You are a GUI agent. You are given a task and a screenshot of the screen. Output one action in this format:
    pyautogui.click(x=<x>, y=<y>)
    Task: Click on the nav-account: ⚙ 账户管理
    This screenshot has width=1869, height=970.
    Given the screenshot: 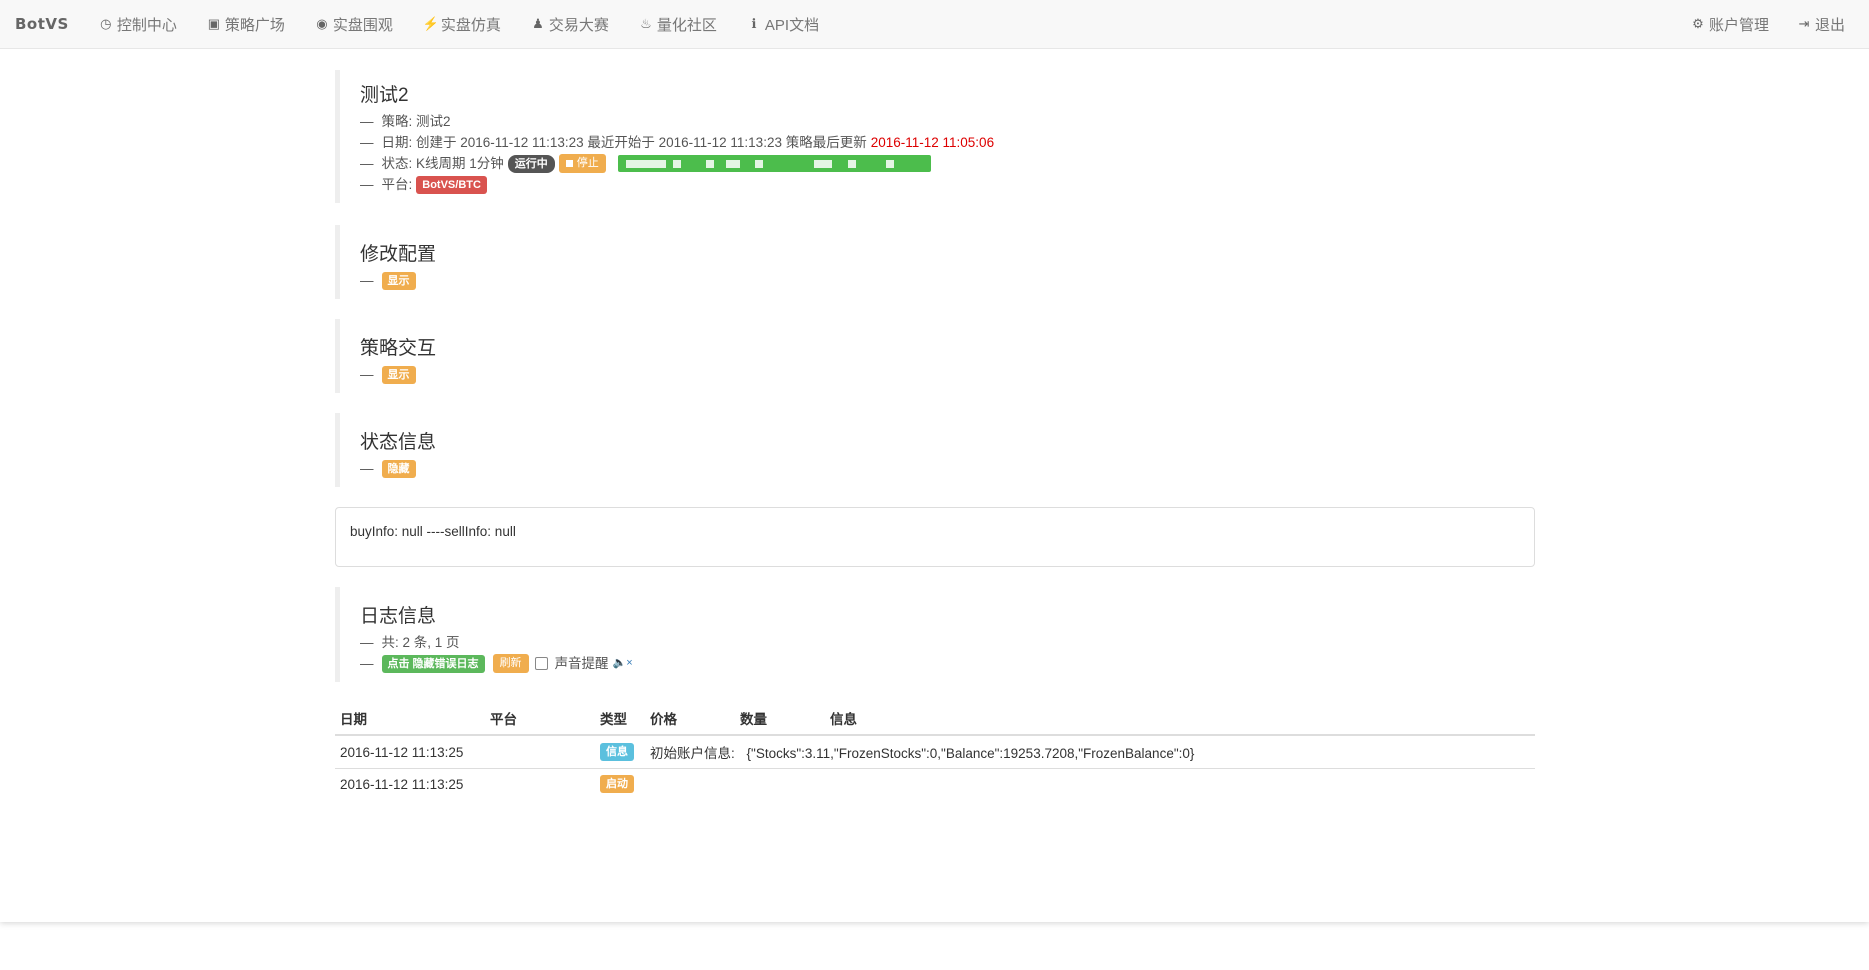 What is the action you would take?
    pyautogui.click(x=1730, y=24)
    